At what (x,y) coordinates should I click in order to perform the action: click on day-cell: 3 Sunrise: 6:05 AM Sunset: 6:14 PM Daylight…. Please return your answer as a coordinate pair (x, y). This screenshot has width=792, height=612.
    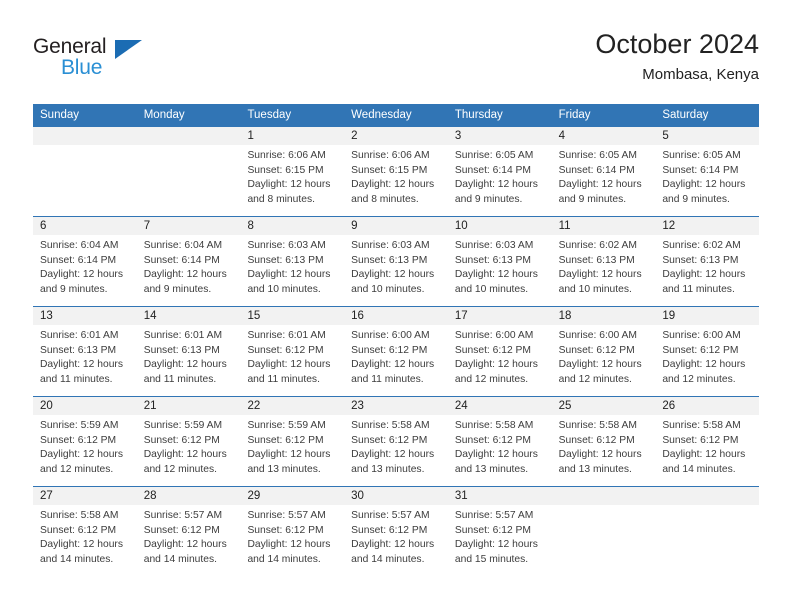
    Looking at the image, I should click on (499, 171).